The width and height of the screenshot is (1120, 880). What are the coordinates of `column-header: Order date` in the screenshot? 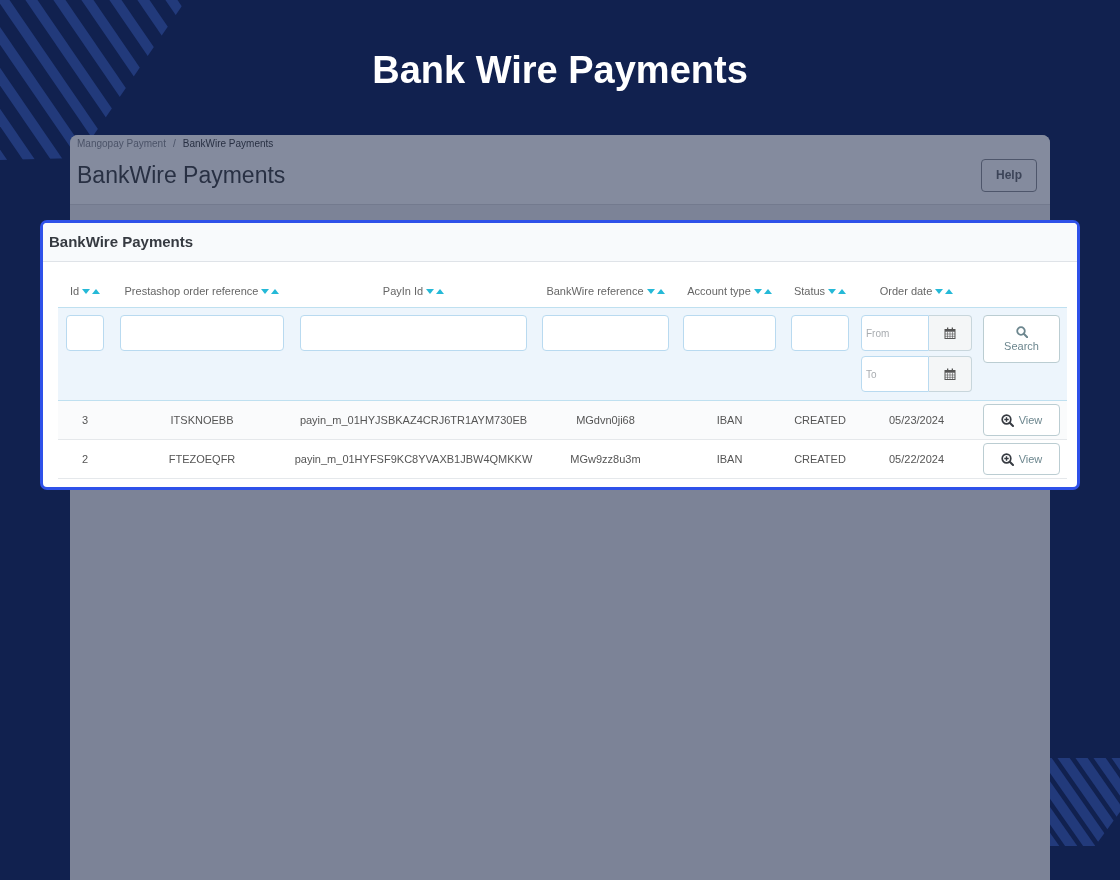 It's located at (906, 291).